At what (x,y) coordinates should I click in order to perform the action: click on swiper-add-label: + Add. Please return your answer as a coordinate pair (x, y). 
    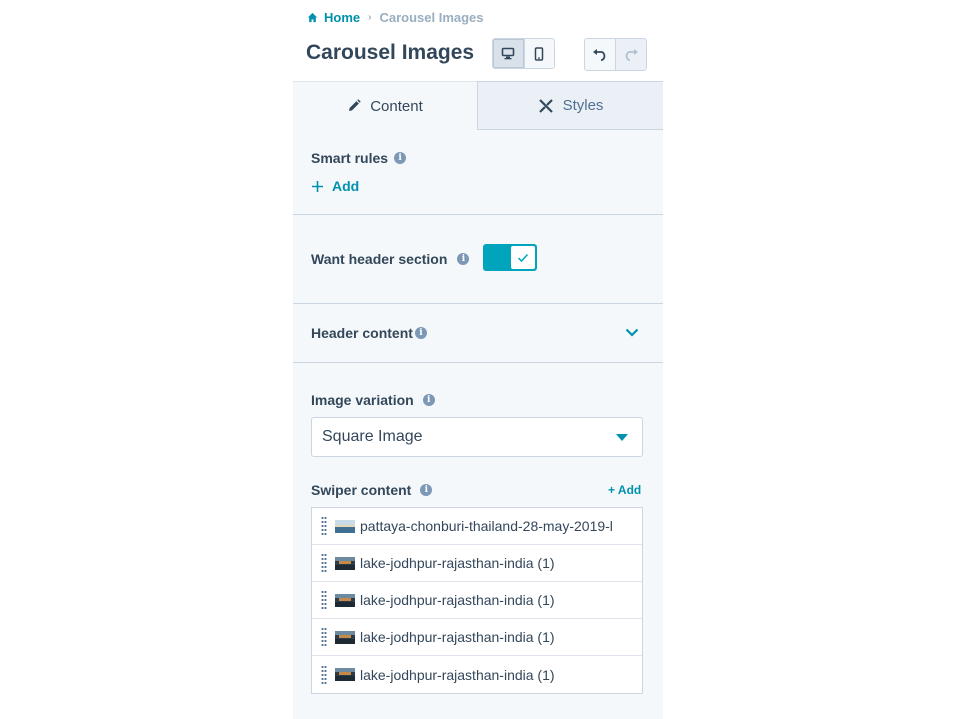
    Looking at the image, I should click on (625, 490).